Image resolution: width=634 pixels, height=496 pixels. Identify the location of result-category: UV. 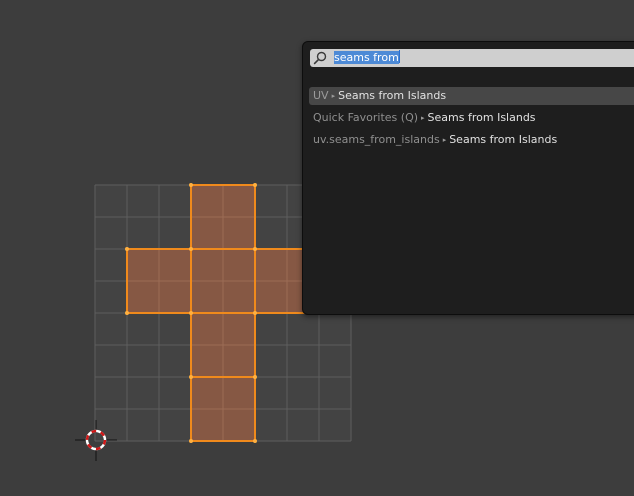
(321, 95).